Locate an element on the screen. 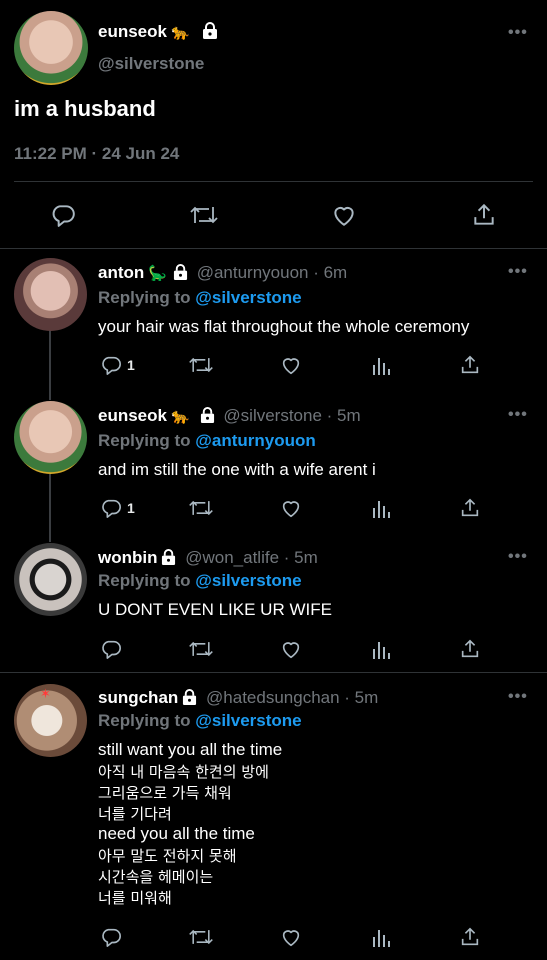 The width and height of the screenshot is (547, 960). author-name: anton is located at coordinates (121, 272).